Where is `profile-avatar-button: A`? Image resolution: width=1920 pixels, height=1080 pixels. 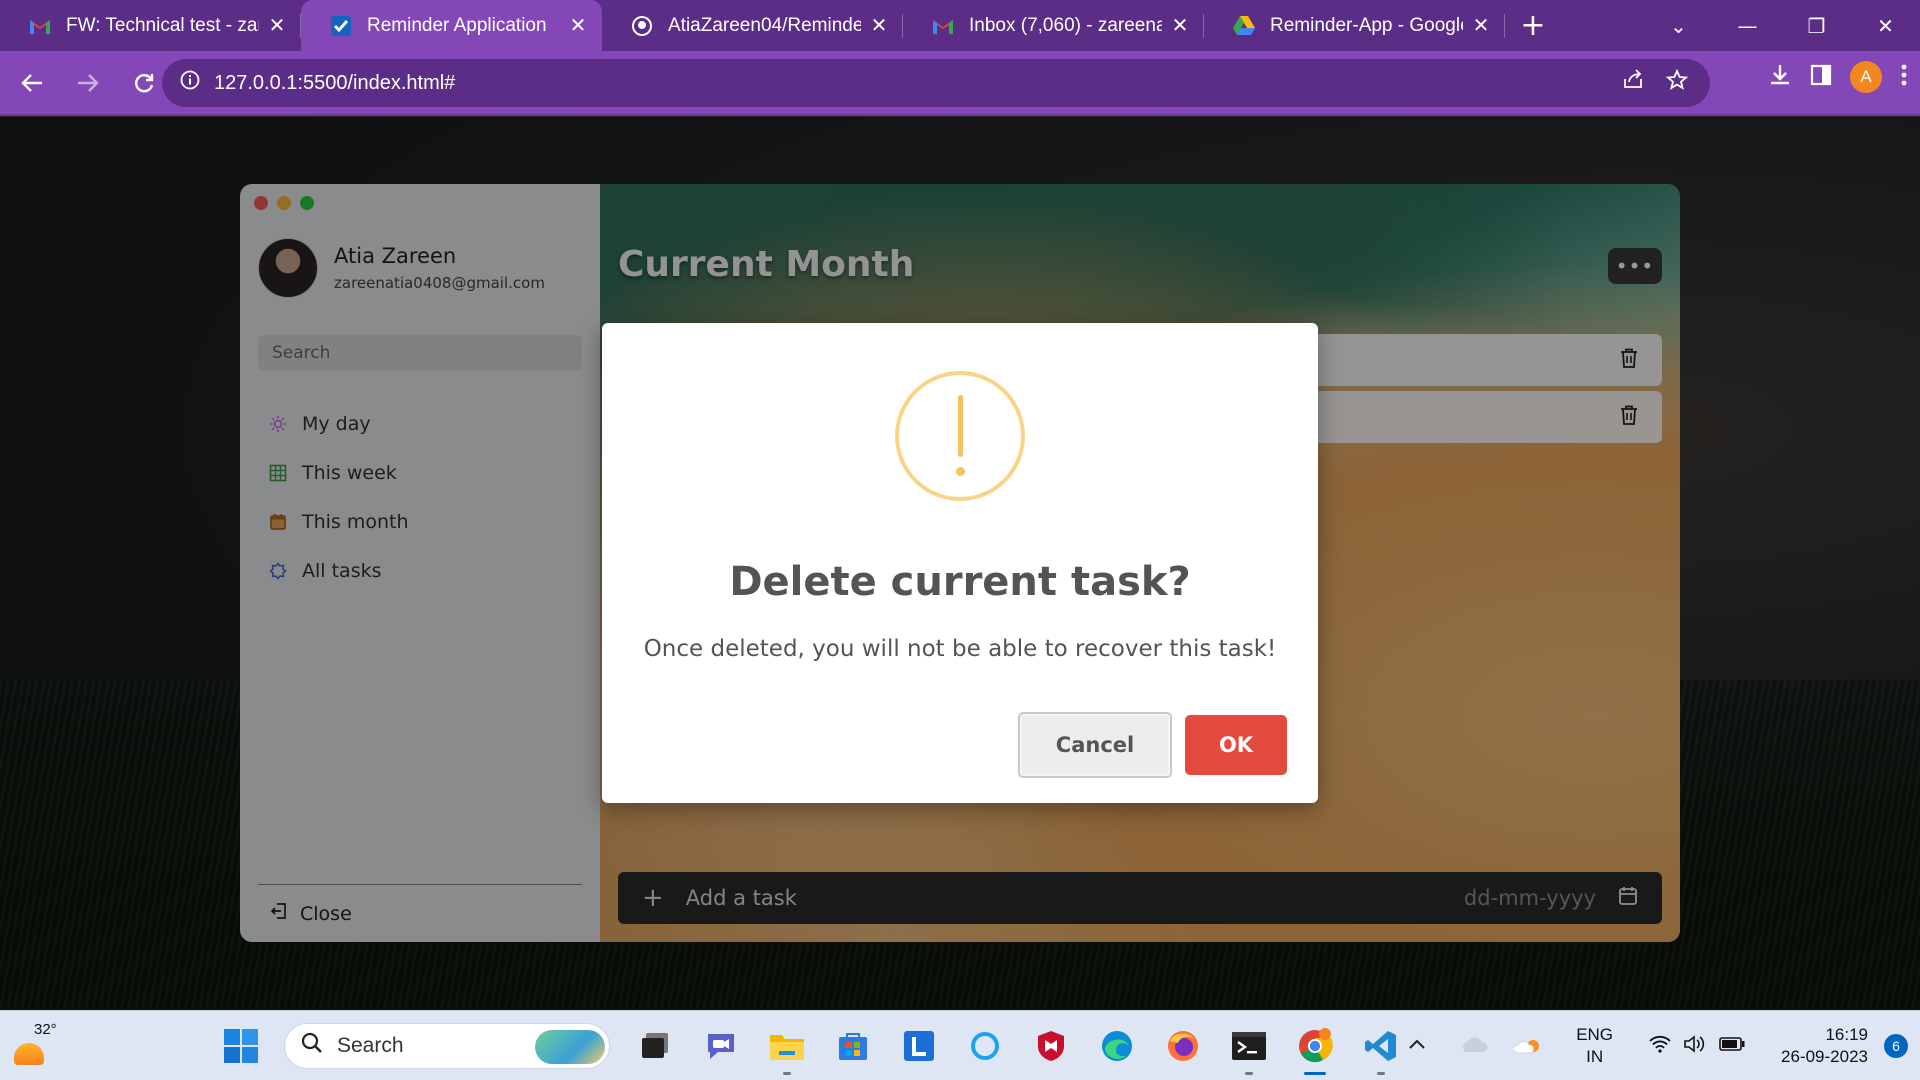 profile-avatar-button: A is located at coordinates (1866, 77).